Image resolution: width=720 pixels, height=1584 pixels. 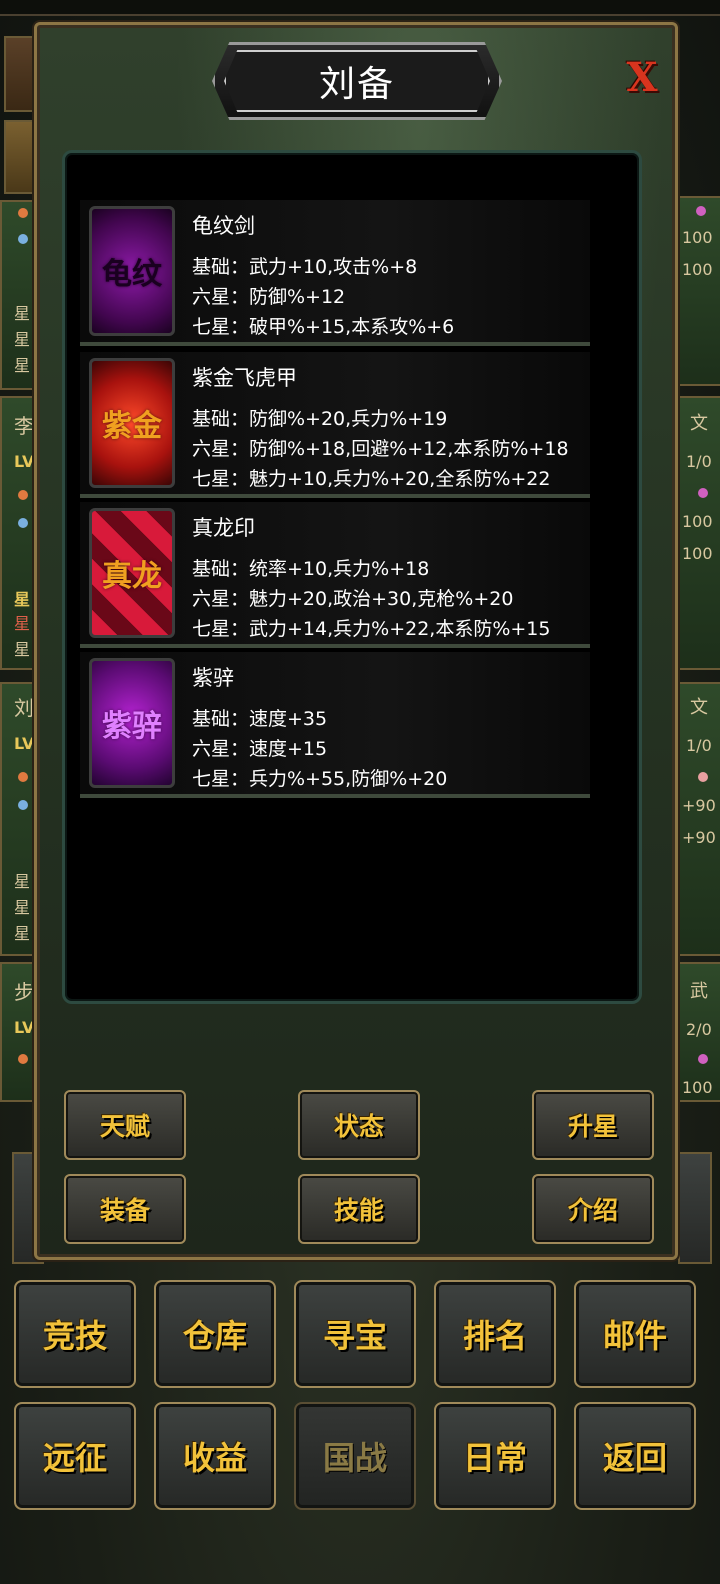 I want to click on equip-icon-label: 紫金, so click(x=132, y=426).